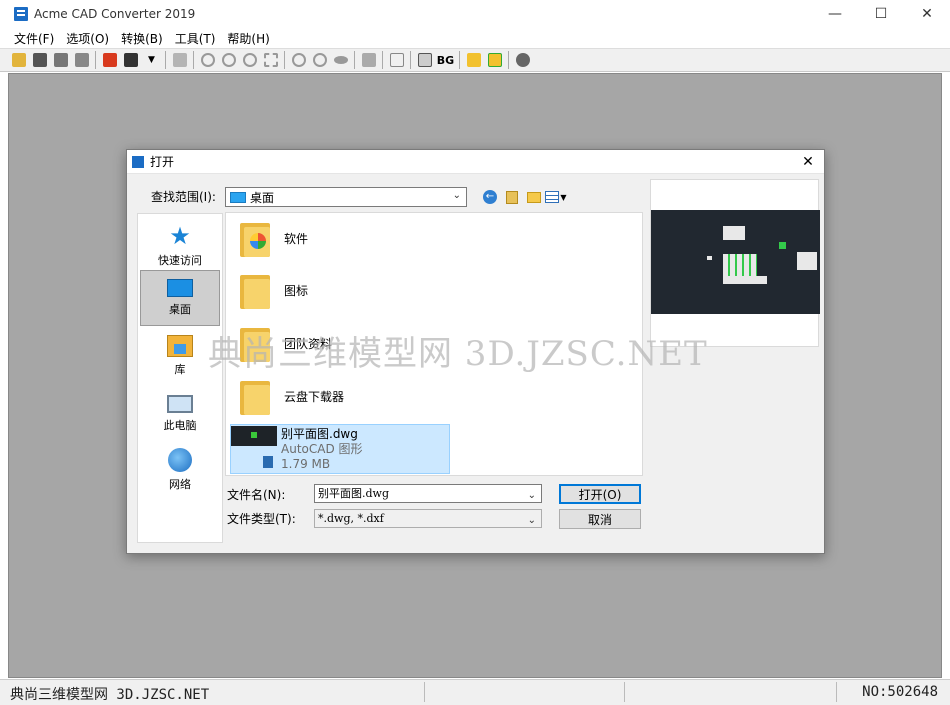 The width and height of the screenshot is (950, 705). Describe the element at coordinates (254, 449) in the screenshot. I see `dwg-file-icon` at that location.